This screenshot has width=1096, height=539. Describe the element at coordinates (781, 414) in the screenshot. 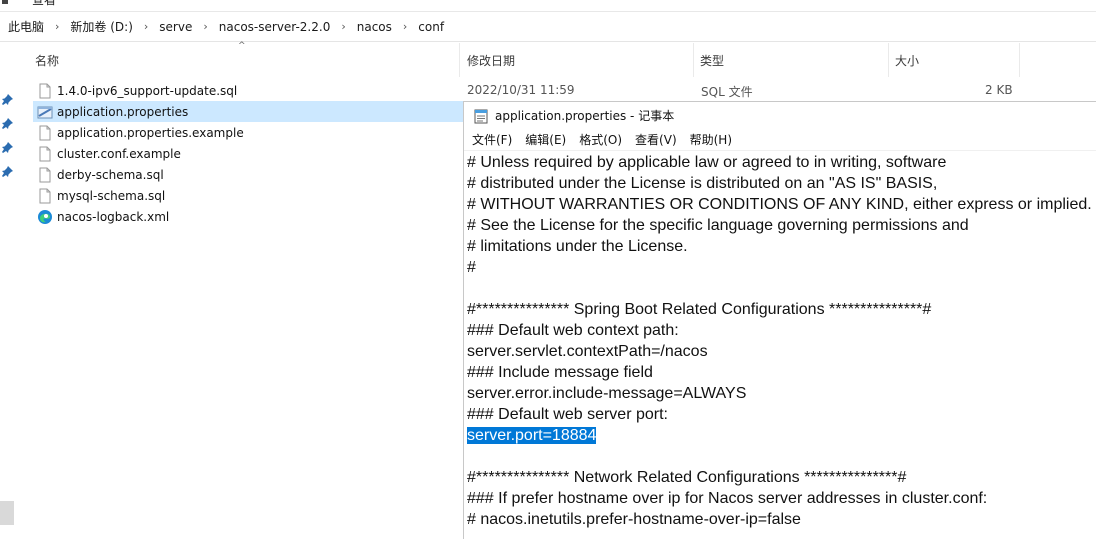

I see `text-line: ### Default web server port:` at that location.